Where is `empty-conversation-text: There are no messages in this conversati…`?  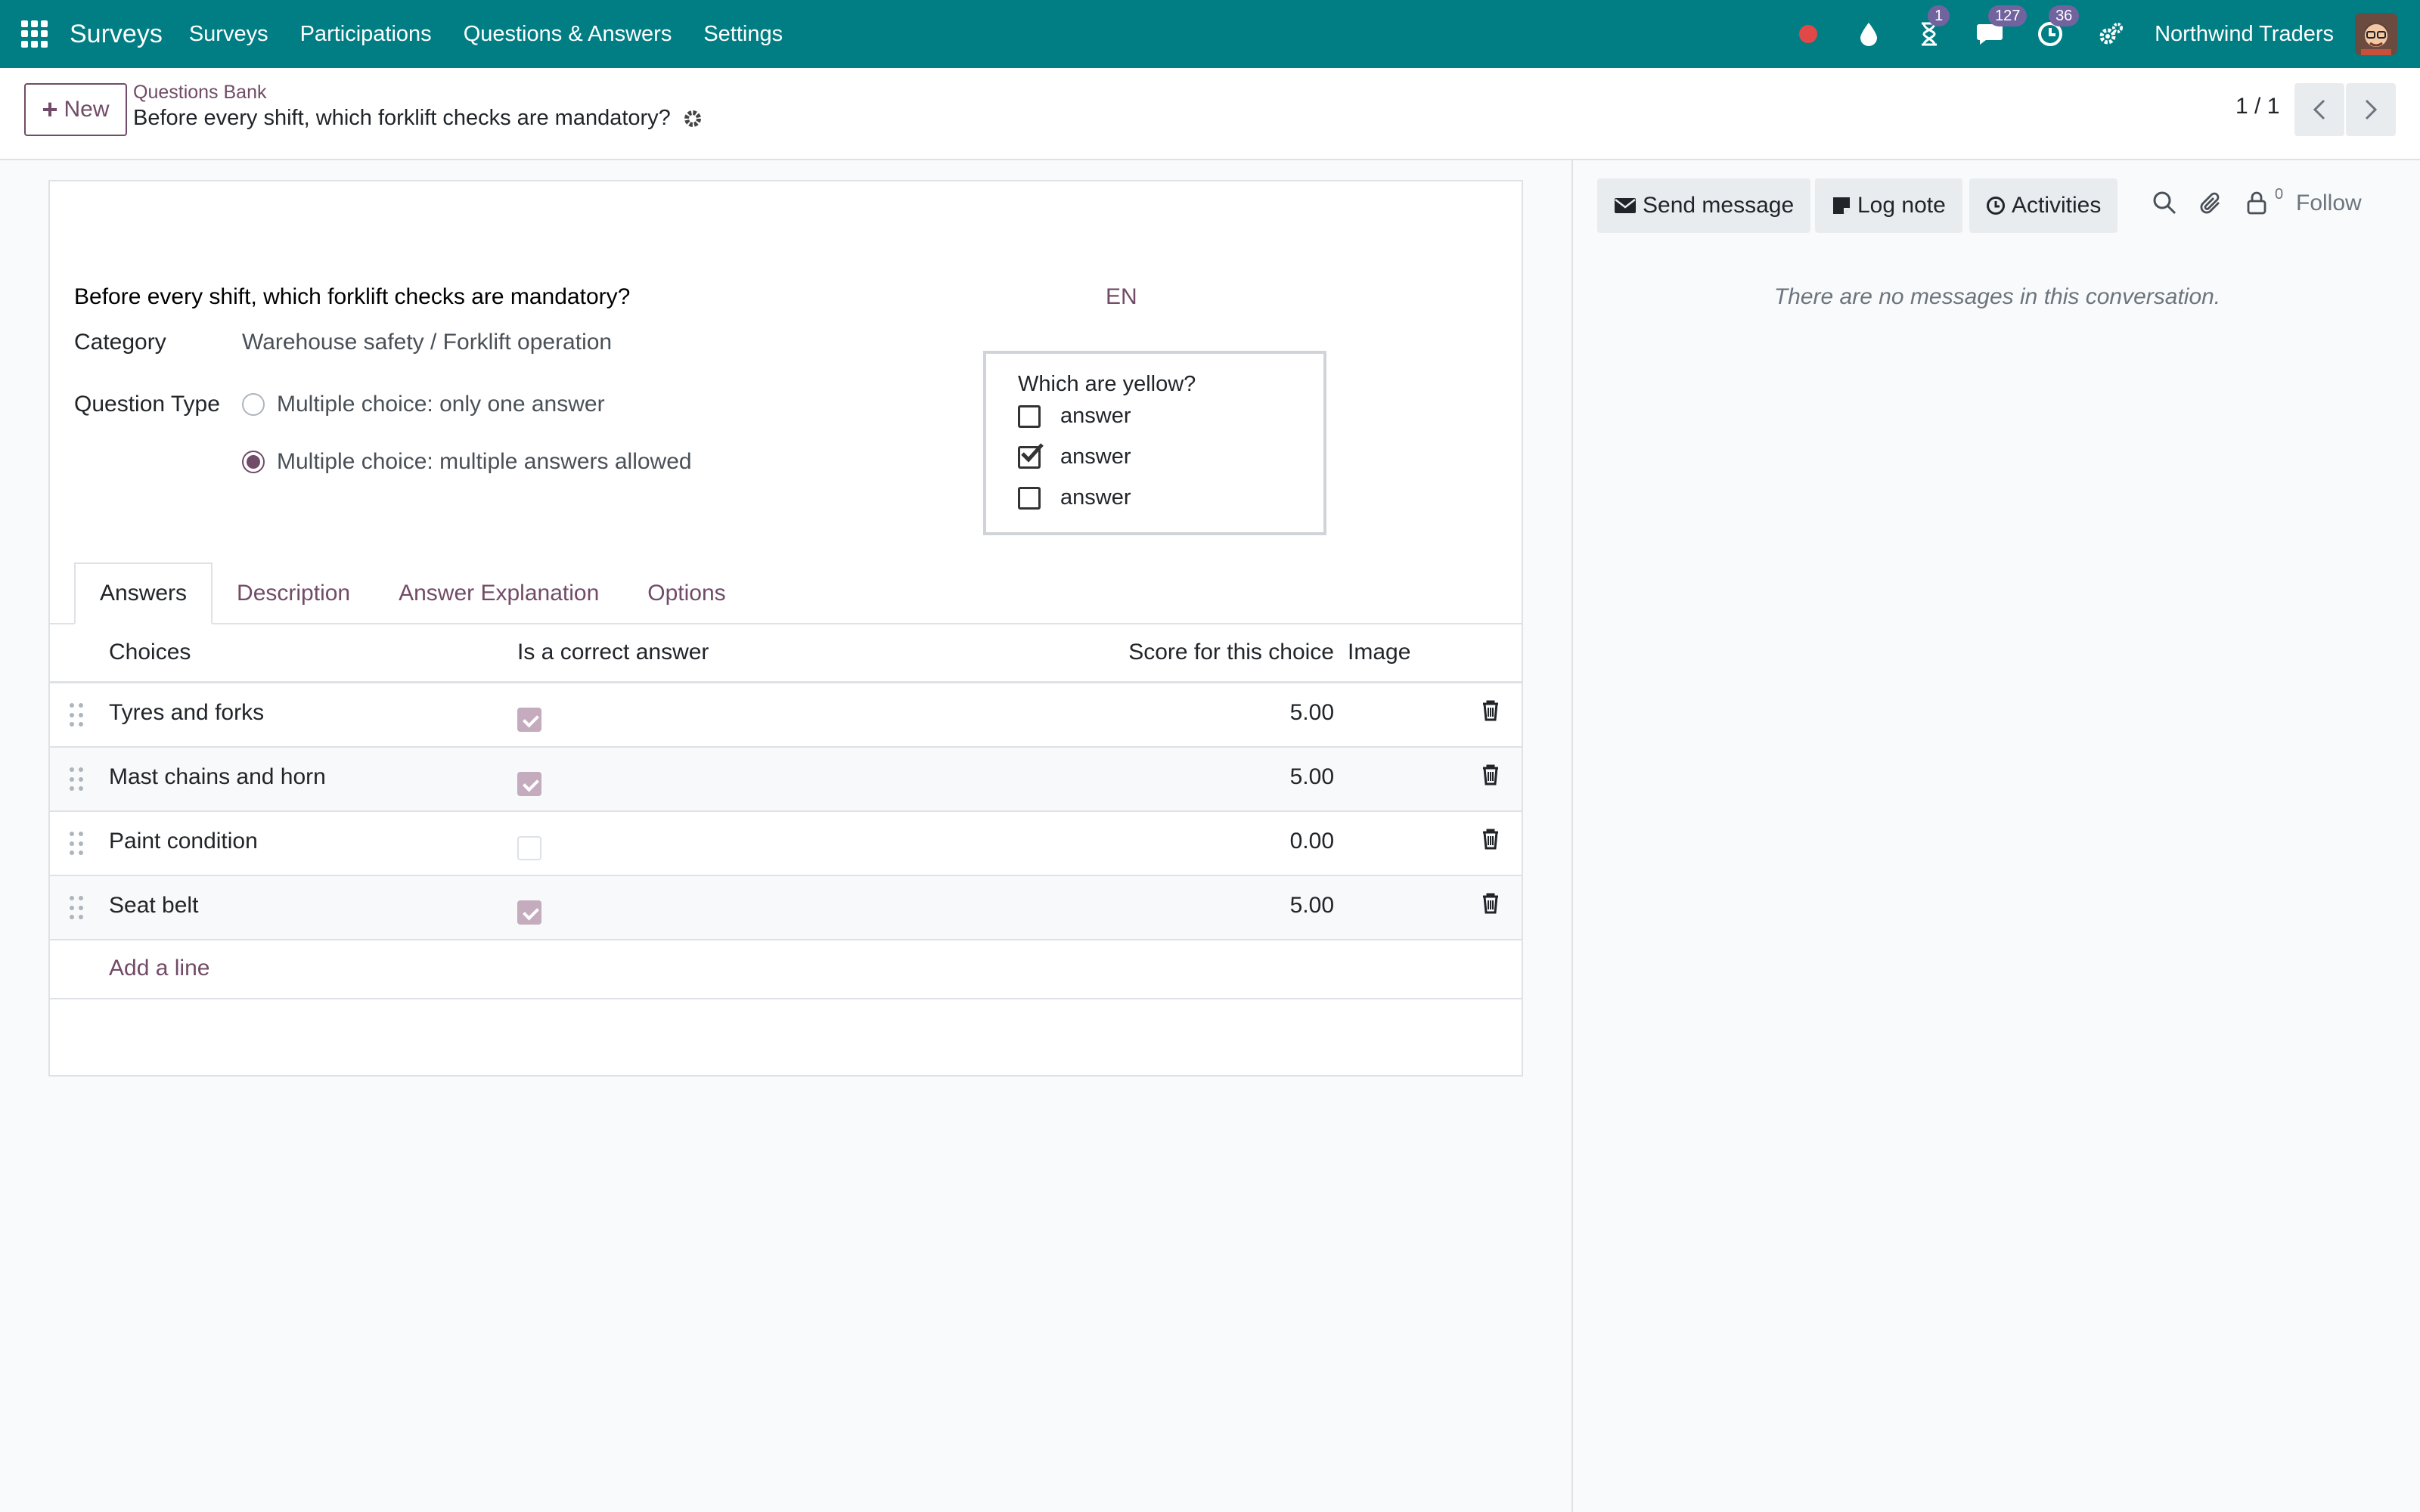
empty-conversation-text: There are no messages in this conversati… is located at coordinates (1997, 296).